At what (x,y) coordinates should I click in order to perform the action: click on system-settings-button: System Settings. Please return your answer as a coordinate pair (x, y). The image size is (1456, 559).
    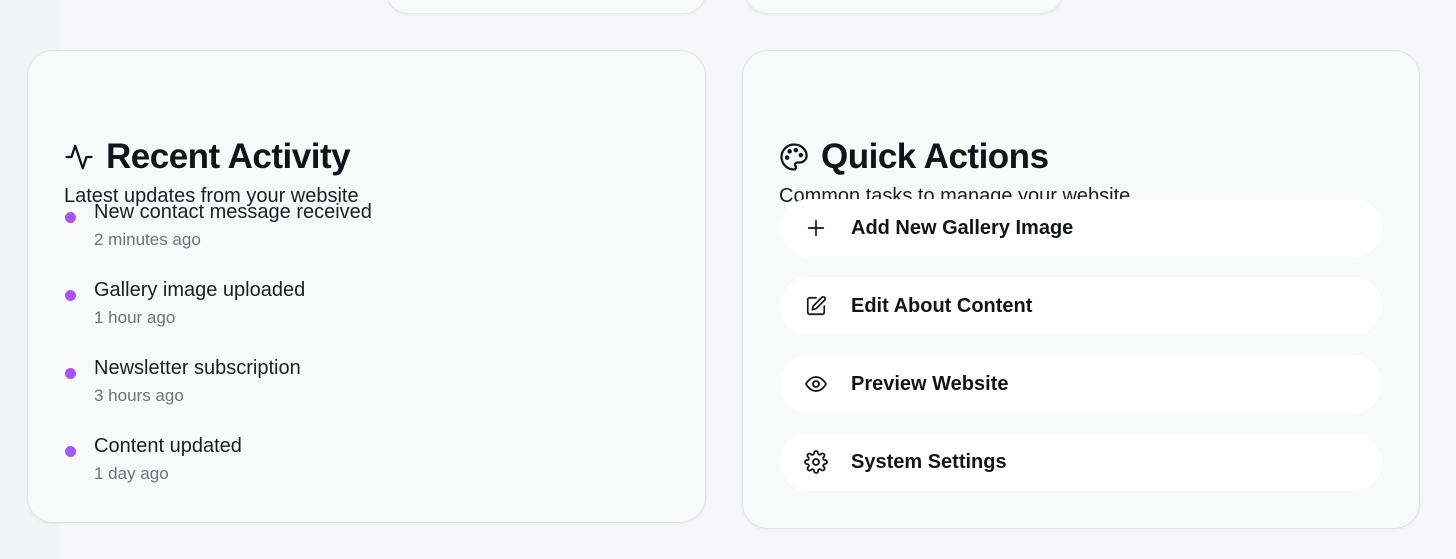
    Looking at the image, I should click on (1081, 462).